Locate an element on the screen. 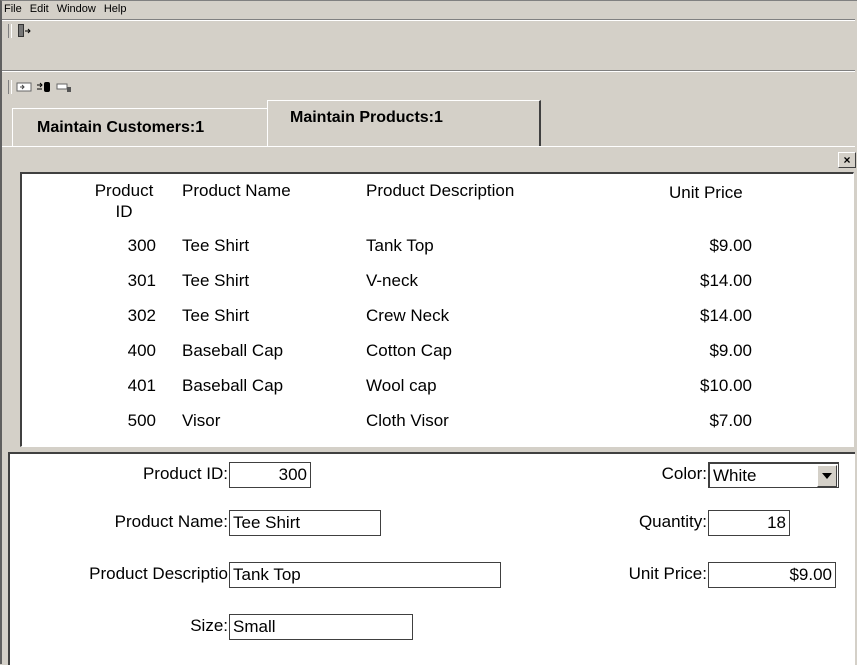  close-button: × is located at coordinates (847, 160).